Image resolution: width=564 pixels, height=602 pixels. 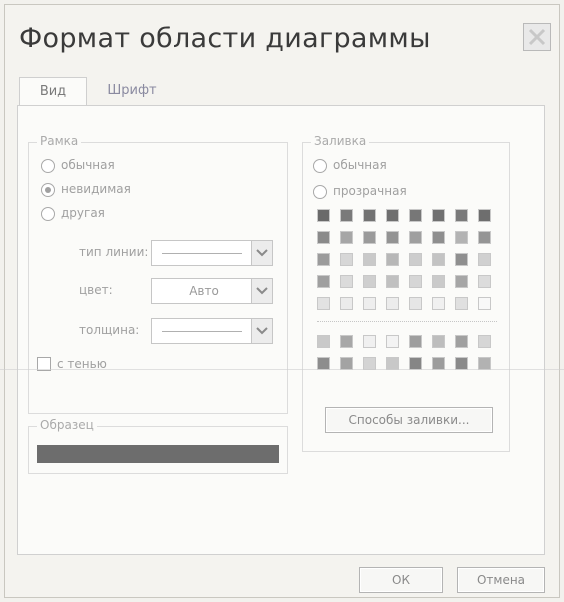 I want to click on thickness-select, so click(x=212, y=331).